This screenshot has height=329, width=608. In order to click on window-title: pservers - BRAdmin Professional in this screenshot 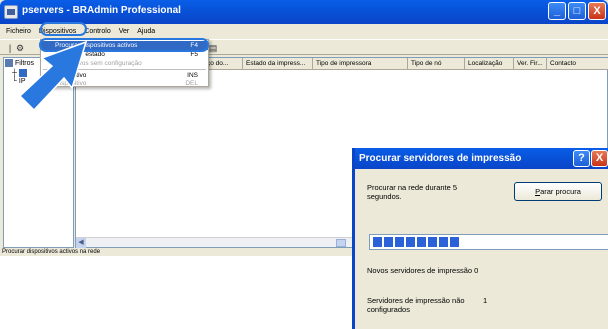, I will do `click(101, 10)`.